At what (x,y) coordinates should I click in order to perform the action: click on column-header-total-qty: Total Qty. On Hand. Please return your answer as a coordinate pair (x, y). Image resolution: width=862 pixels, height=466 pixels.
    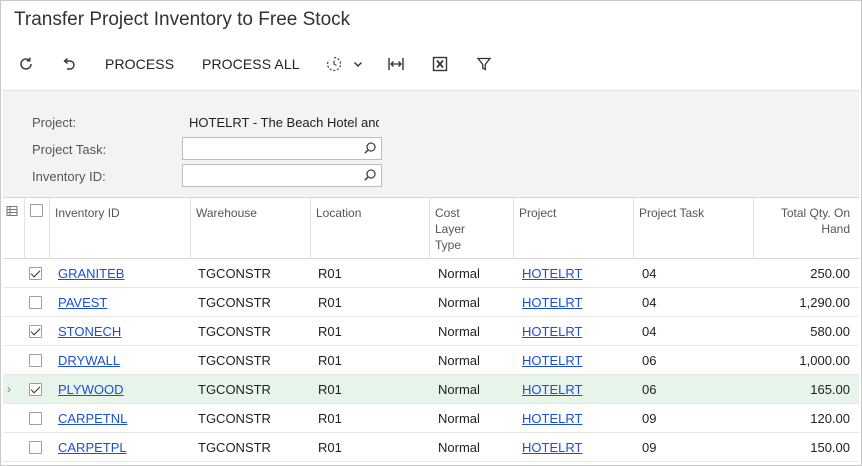
    Looking at the image, I should click on (806, 228).